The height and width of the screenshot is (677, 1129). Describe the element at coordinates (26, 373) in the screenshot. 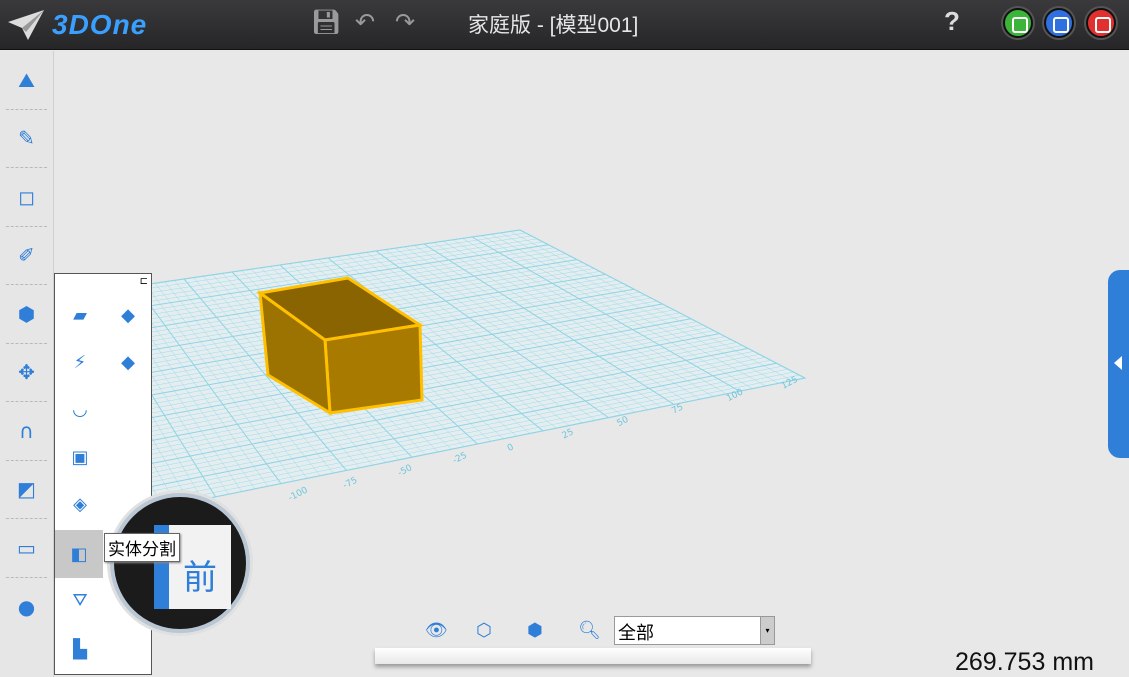

I see `basic-edit-button: ✥` at that location.